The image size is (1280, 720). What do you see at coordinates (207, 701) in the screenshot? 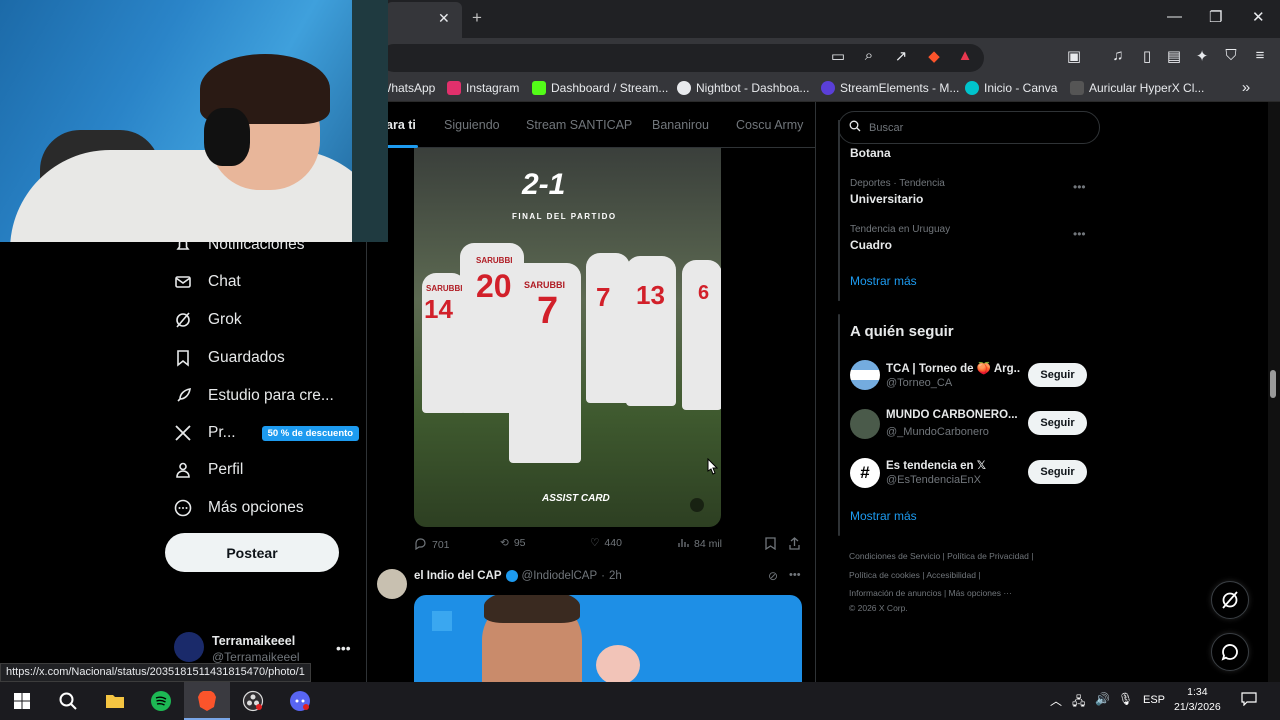
I see `brave-browser-icon` at bounding box center [207, 701].